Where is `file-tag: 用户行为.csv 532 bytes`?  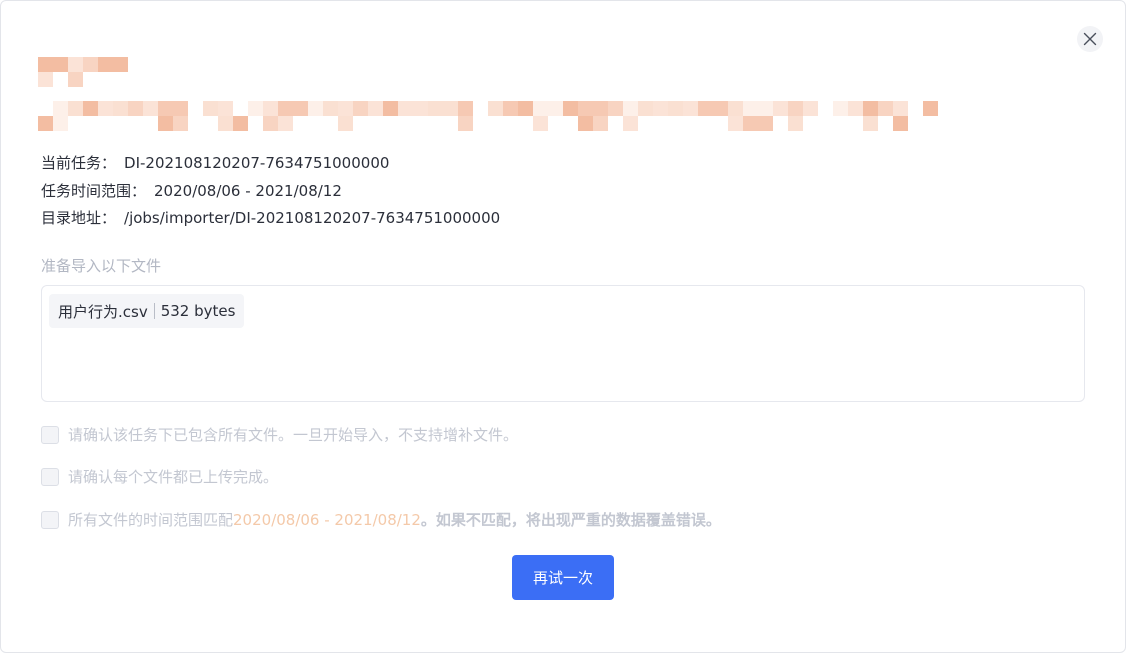 file-tag: 用户行为.csv 532 bytes is located at coordinates (147, 311).